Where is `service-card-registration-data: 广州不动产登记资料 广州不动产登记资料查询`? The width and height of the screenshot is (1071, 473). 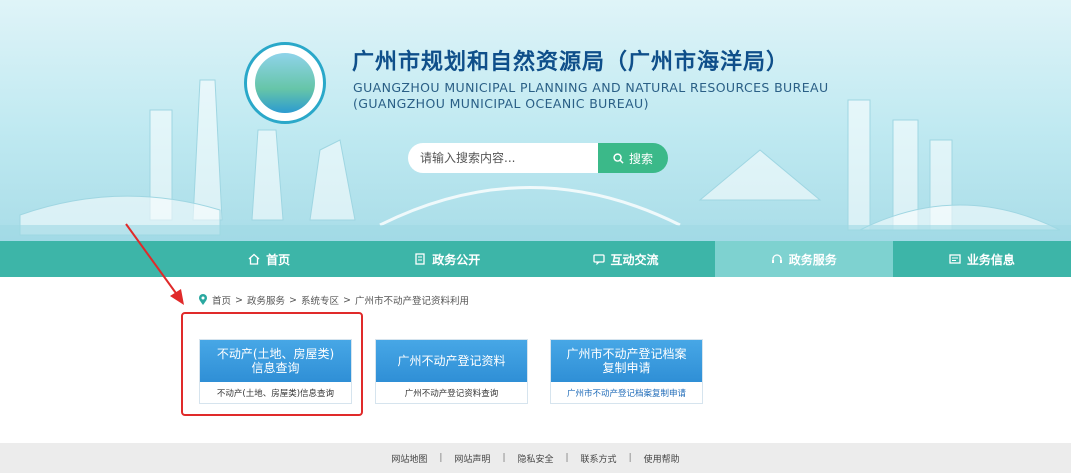
service-card-registration-data: 广州不动产登记资料 广州不动产登记资料查询 is located at coordinates (451, 371).